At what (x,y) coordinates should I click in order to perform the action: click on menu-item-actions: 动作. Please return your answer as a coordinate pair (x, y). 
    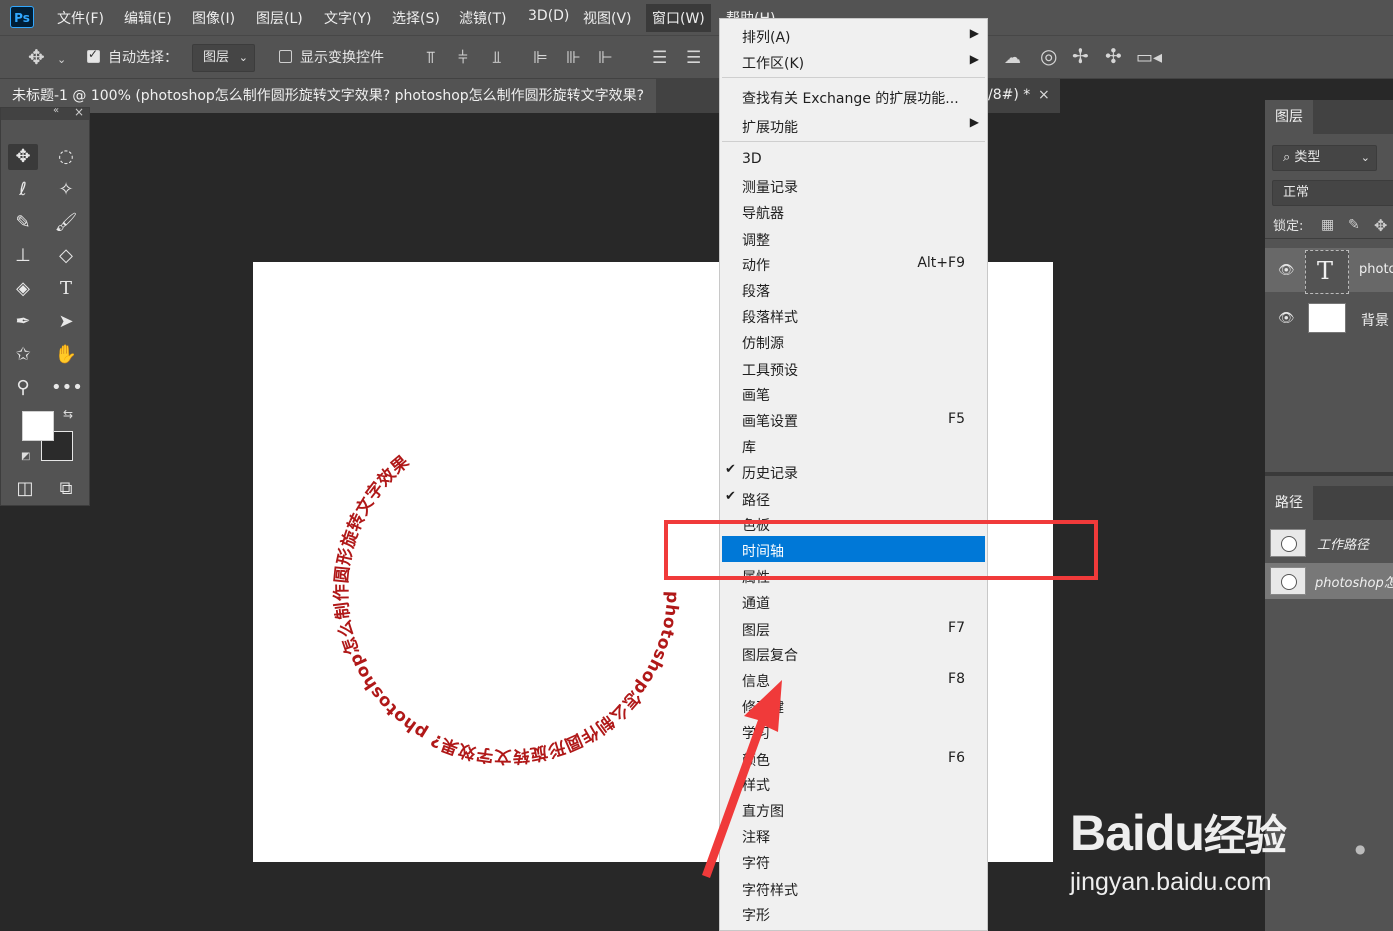
    Looking at the image, I should click on (756, 265).